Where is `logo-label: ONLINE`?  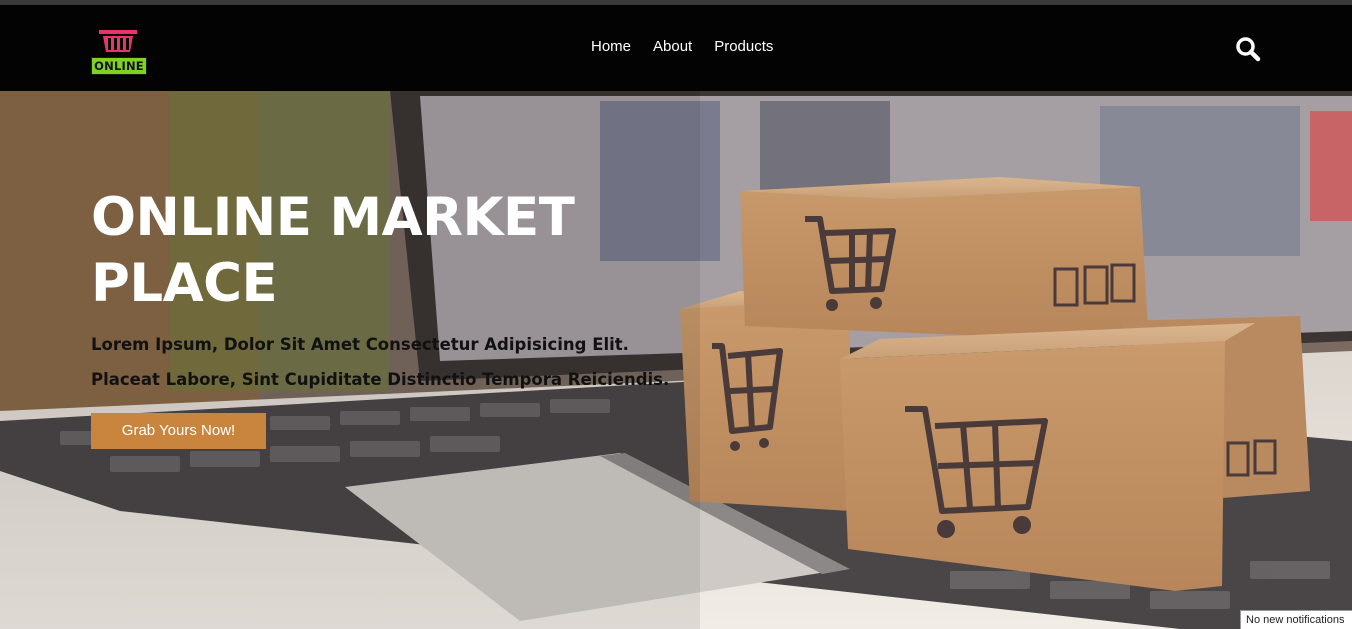
logo-label: ONLINE is located at coordinates (119, 66).